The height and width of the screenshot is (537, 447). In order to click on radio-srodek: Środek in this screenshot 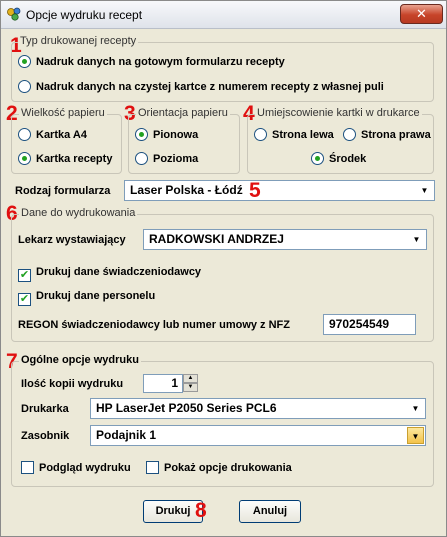, I will do `click(338, 158)`.